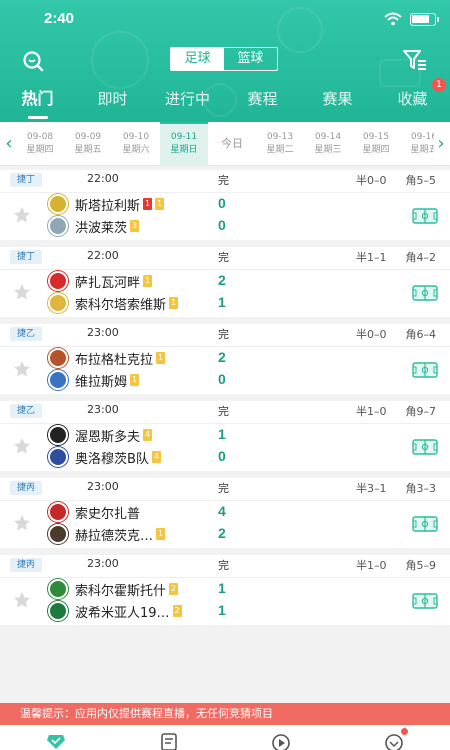 This screenshot has height=750, width=450. What do you see at coordinates (337, 99) in the screenshot?
I see `tab-results-label: 赛果` at bounding box center [337, 99].